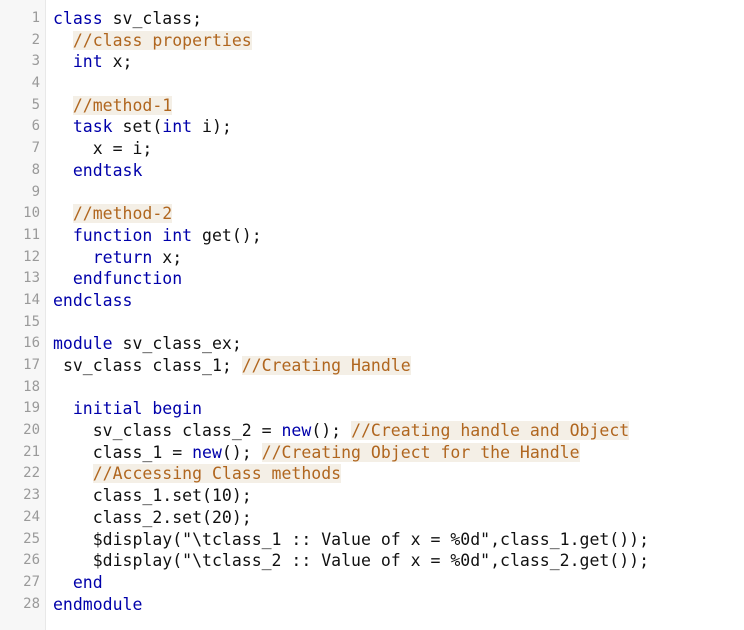 The image size is (744, 630). What do you see at coordinates (152, 18) in the screenshot?
I see `code-token: sv_class;` at bounding box center [152, 18].